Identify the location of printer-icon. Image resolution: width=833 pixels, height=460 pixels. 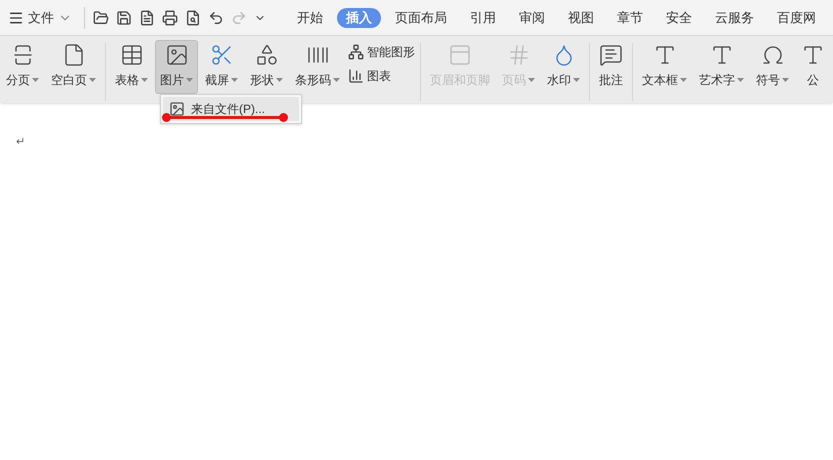
(170, 18).